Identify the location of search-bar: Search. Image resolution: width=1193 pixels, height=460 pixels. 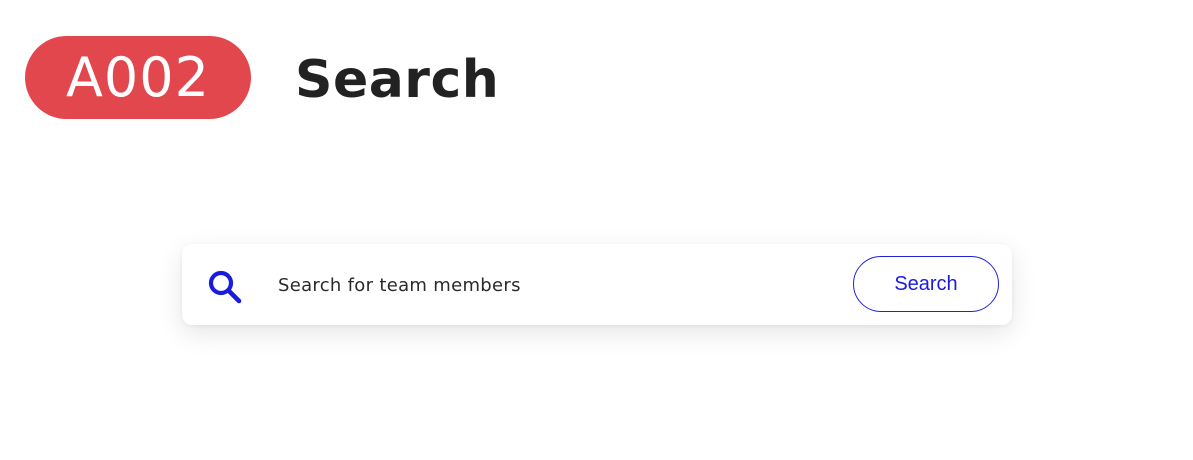
(597, 284).